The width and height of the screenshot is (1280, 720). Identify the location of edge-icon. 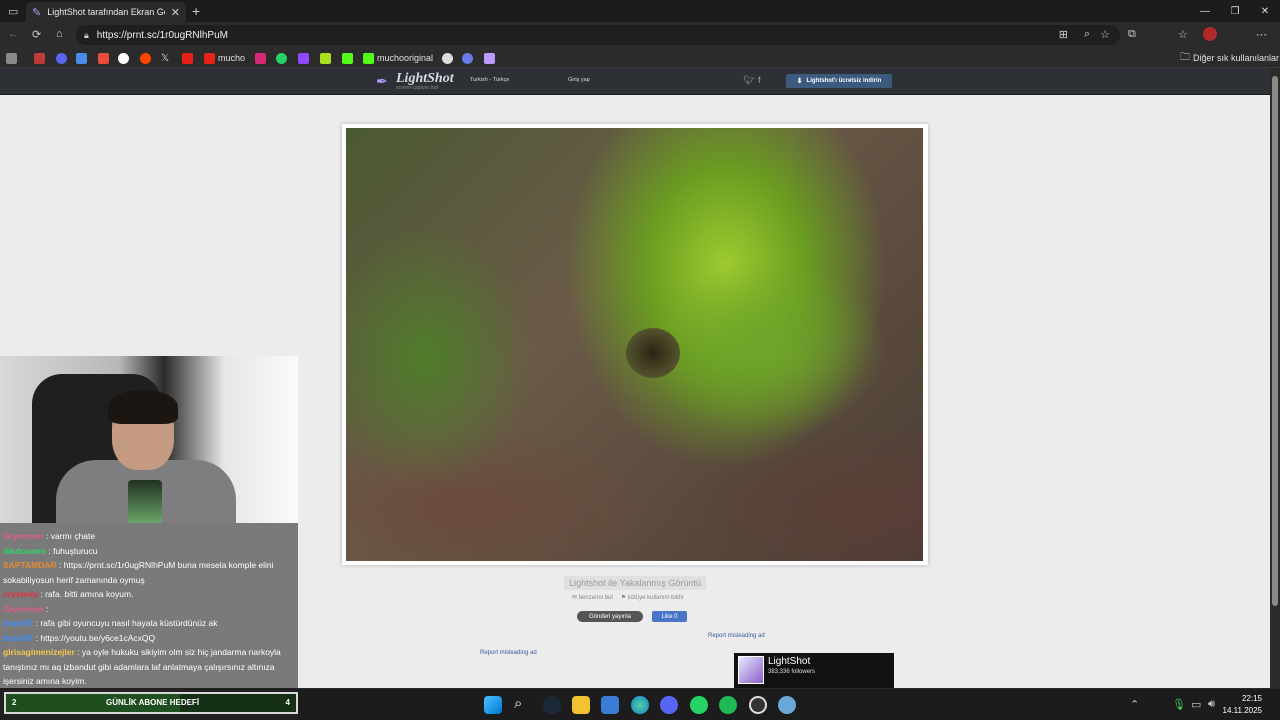
(640, 705).